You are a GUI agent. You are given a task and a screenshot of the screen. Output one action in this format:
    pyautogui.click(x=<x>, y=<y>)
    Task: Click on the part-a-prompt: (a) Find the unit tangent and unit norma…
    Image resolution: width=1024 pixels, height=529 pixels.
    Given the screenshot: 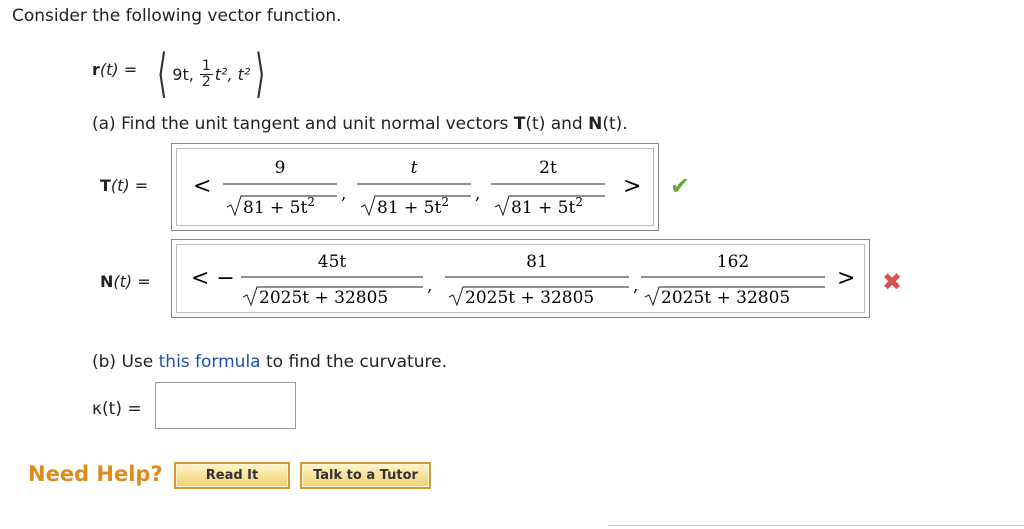 What is the action you would take?
    pyautogui.click(x=360, y=124)
    